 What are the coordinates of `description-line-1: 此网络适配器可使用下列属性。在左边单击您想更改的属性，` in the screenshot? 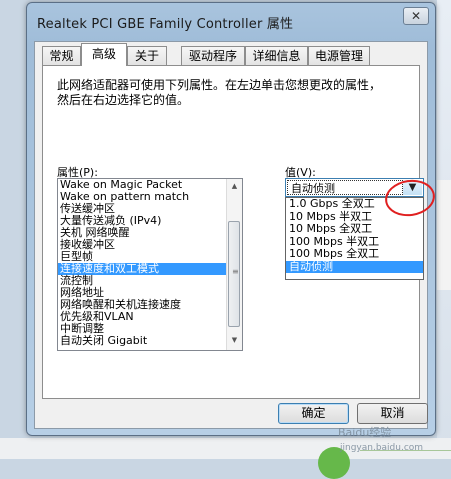 It's located at (219, 85).